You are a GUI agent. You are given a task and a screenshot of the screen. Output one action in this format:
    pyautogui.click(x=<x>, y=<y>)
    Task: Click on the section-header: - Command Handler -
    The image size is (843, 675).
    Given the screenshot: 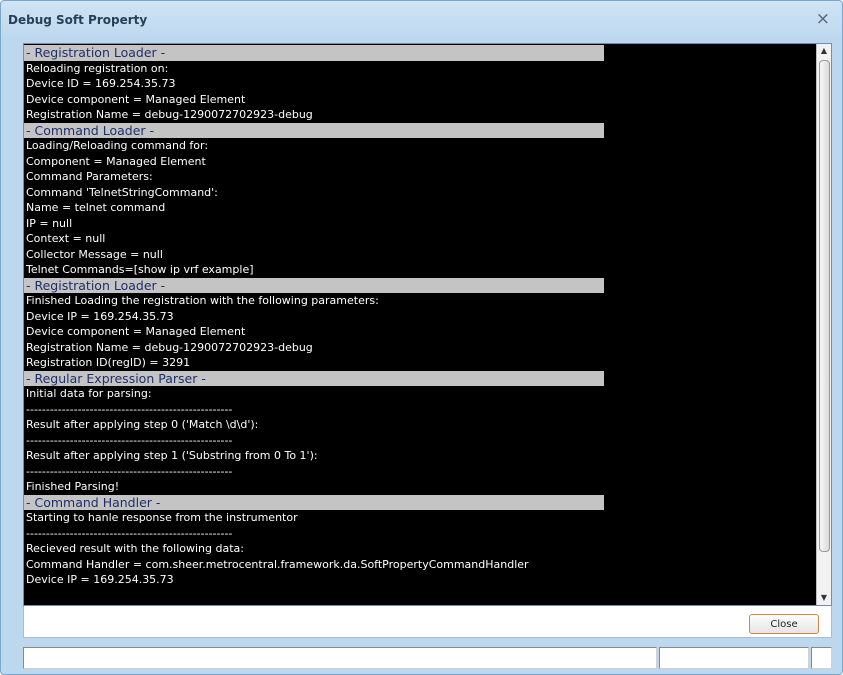 What is the action you would take?
    pyautogui.click(x=314, y=502)
    